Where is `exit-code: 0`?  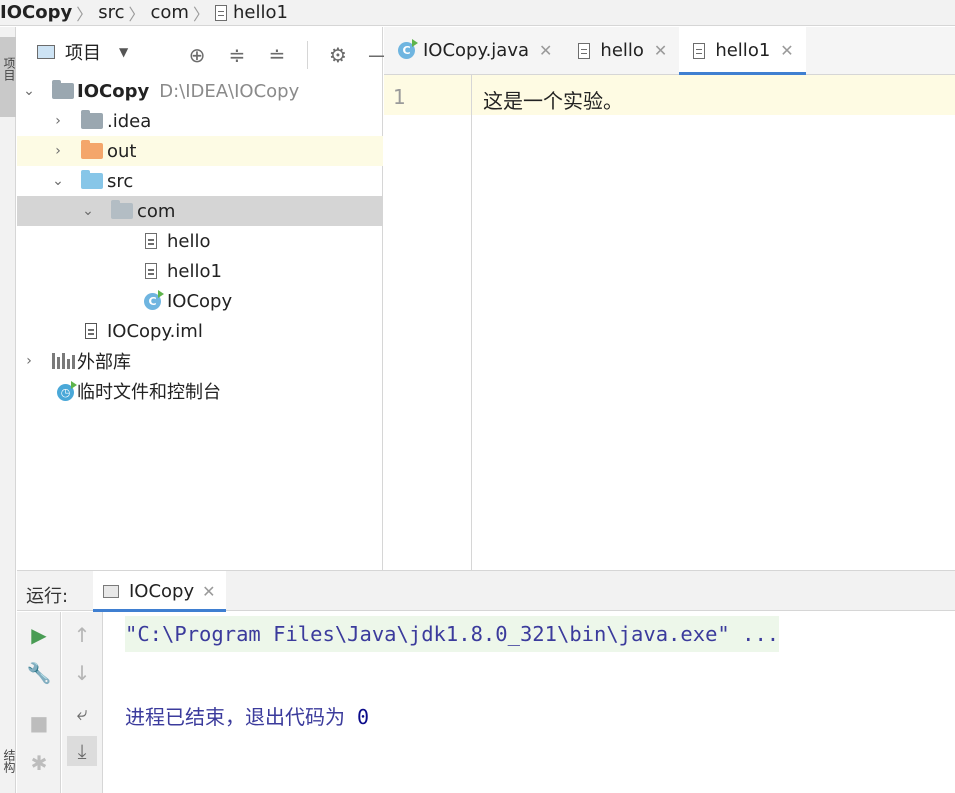 exit-code: 0 is located at coordinates (363, 717).